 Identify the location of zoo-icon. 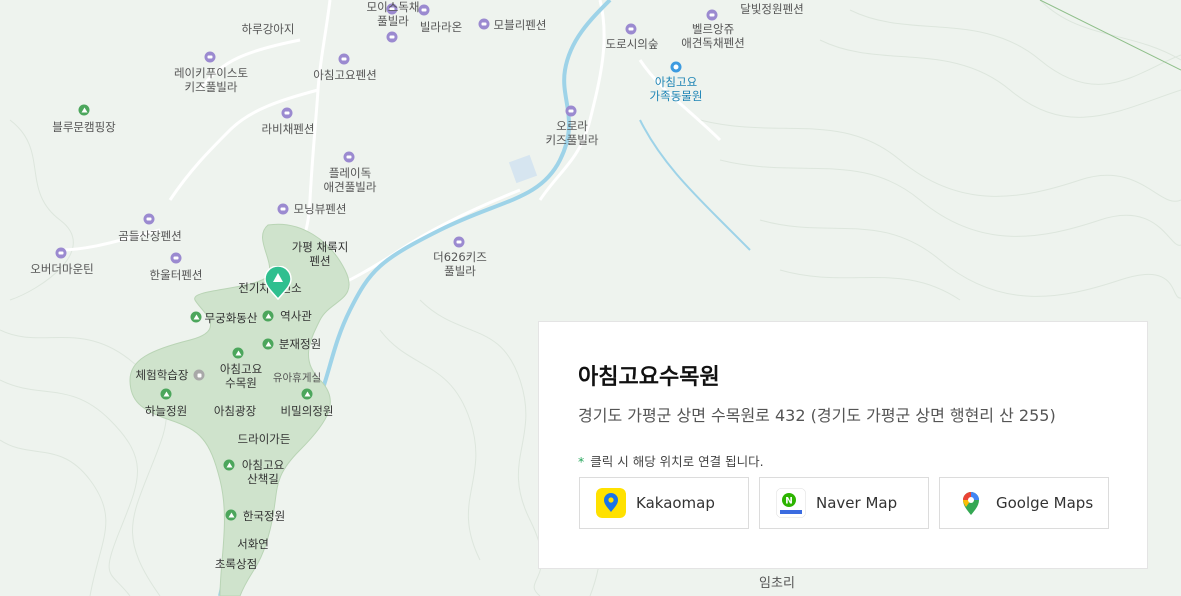
(676, 67).